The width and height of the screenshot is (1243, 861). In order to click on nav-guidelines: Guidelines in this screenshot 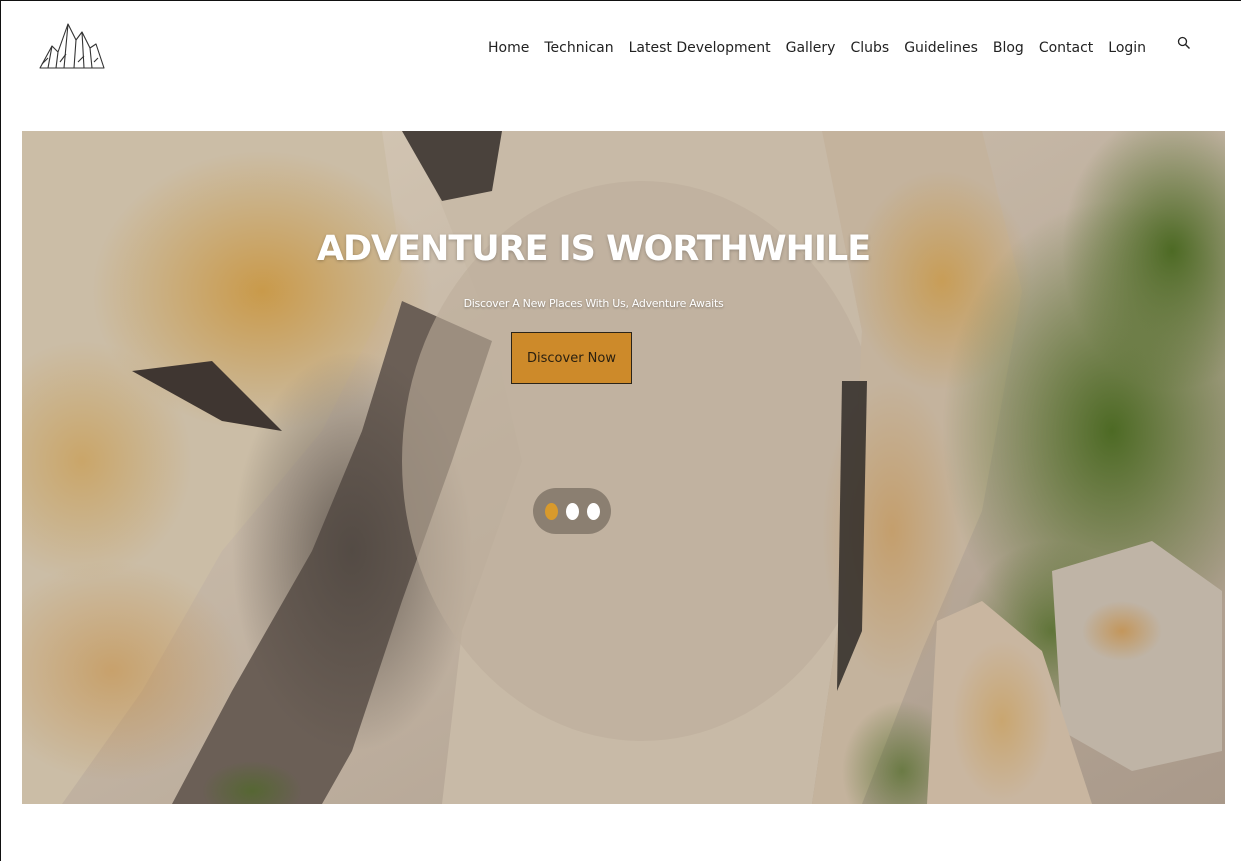, I will do `click(941, 48)`.